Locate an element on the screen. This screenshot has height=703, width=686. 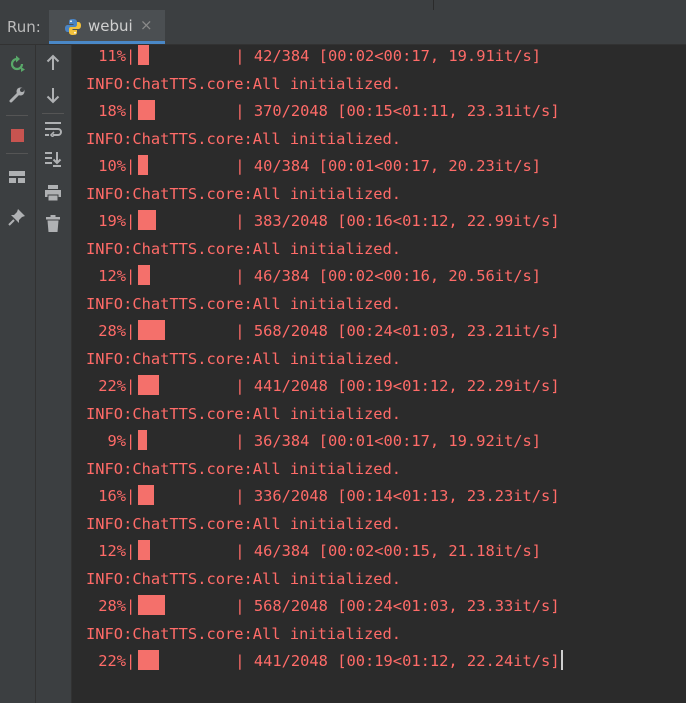
progress-percent: 9% is located at coordinates (116, 441).